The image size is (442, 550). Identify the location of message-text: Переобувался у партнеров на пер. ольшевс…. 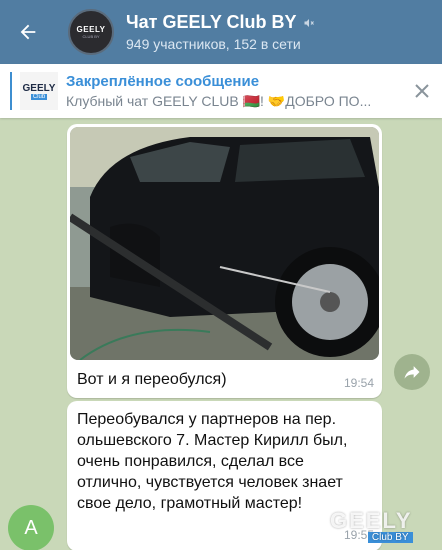
(212, 461).